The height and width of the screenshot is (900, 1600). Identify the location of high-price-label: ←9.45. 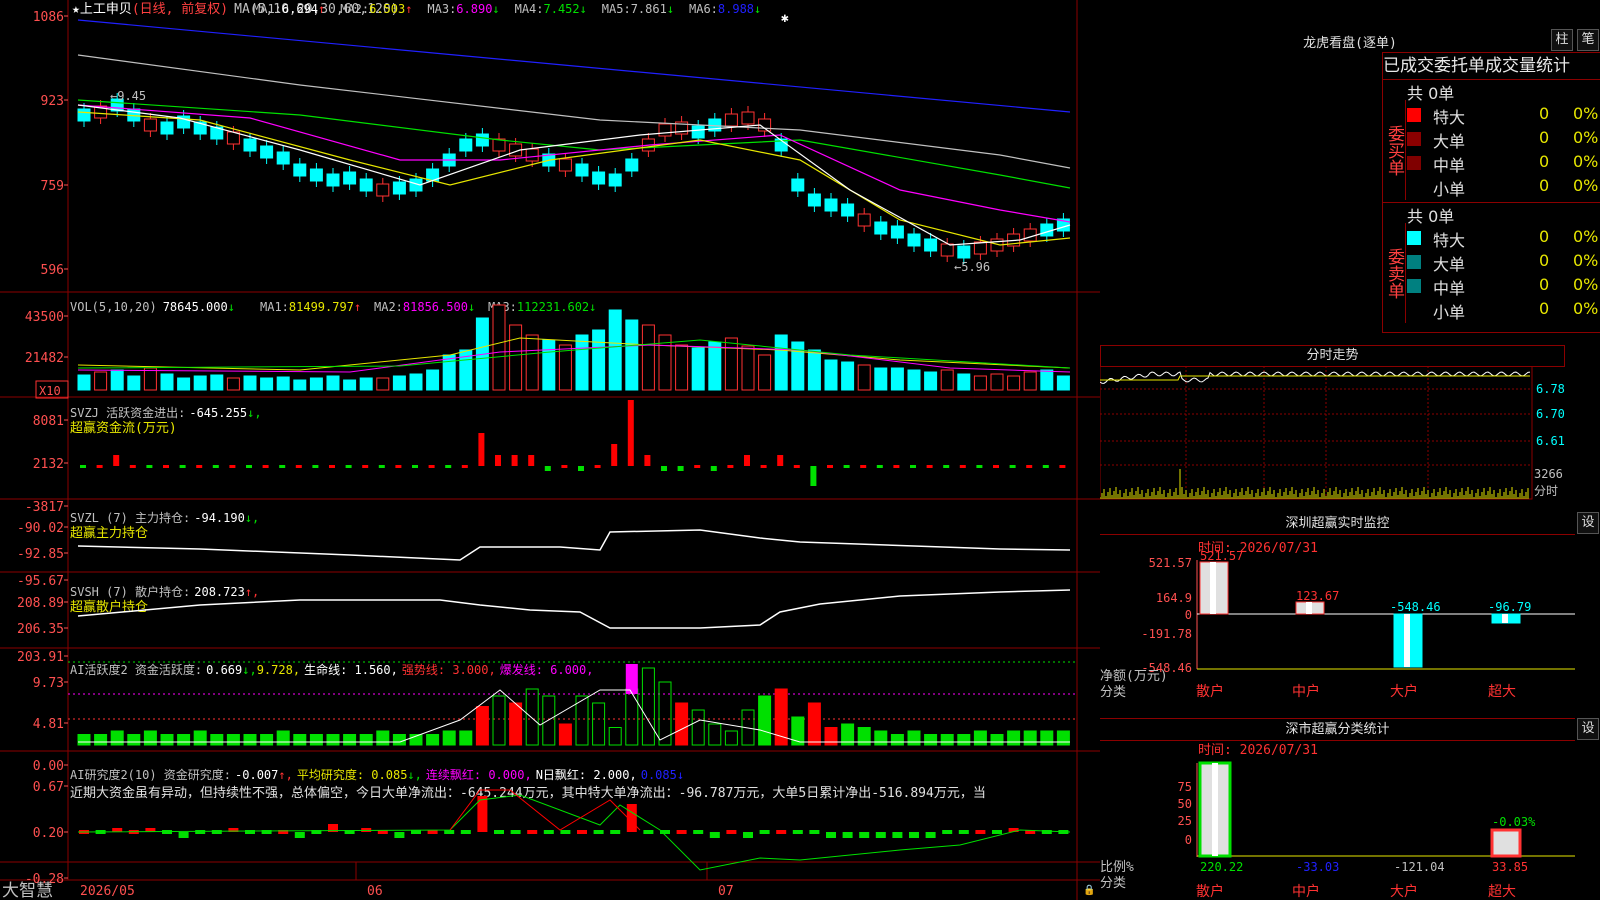
(128, 96).